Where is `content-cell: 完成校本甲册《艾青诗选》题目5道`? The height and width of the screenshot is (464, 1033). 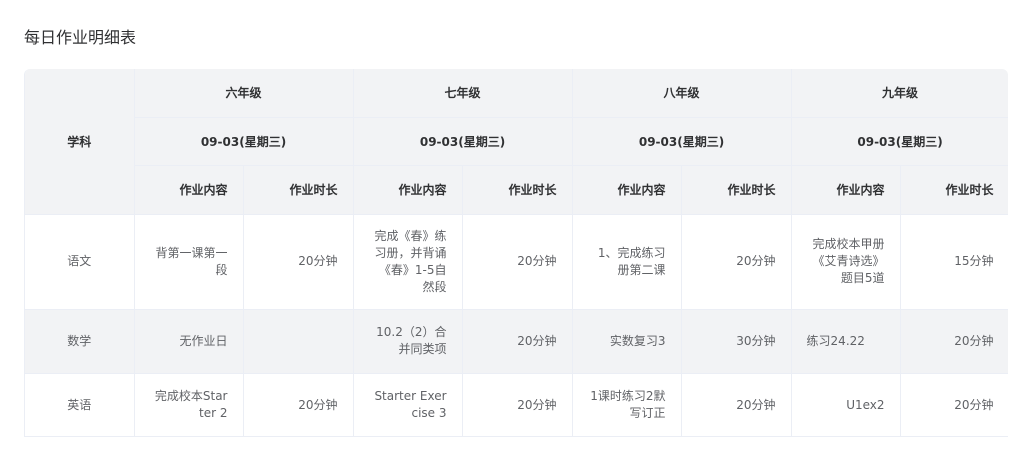 content-cell: 完成校本甲册《艾青诗选》题目5道 is located at coordinates (846, 262).